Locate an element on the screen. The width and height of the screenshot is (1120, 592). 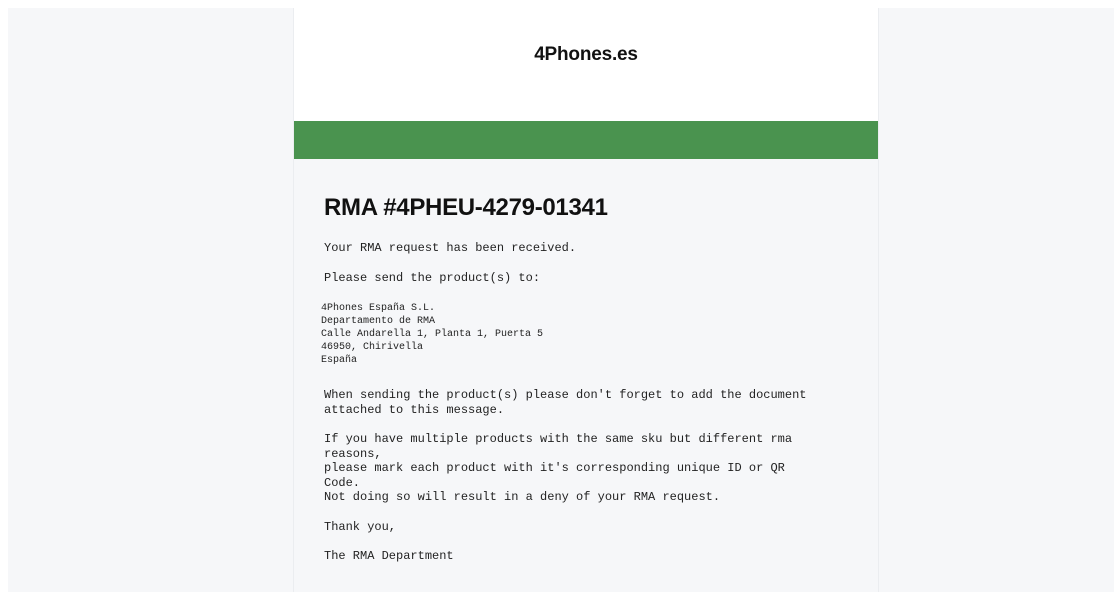
address-line: España is located at coordinates (339, 360).